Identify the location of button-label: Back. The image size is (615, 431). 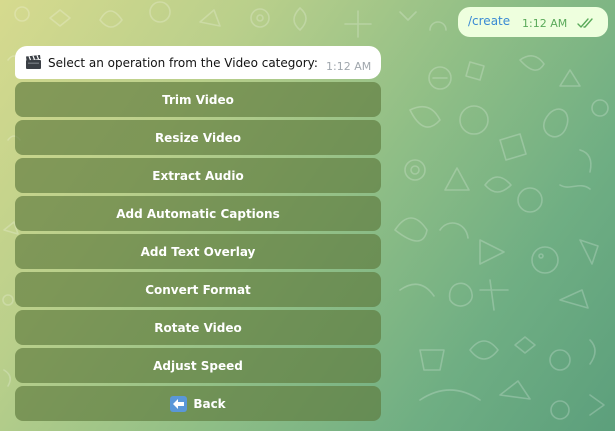
(209, 403).